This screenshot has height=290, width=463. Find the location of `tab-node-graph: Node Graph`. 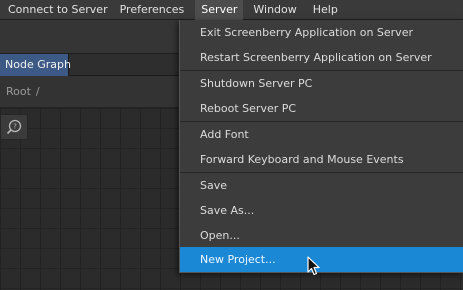

tab-node-graph: Node Graph is located at coordinates (35, 65).